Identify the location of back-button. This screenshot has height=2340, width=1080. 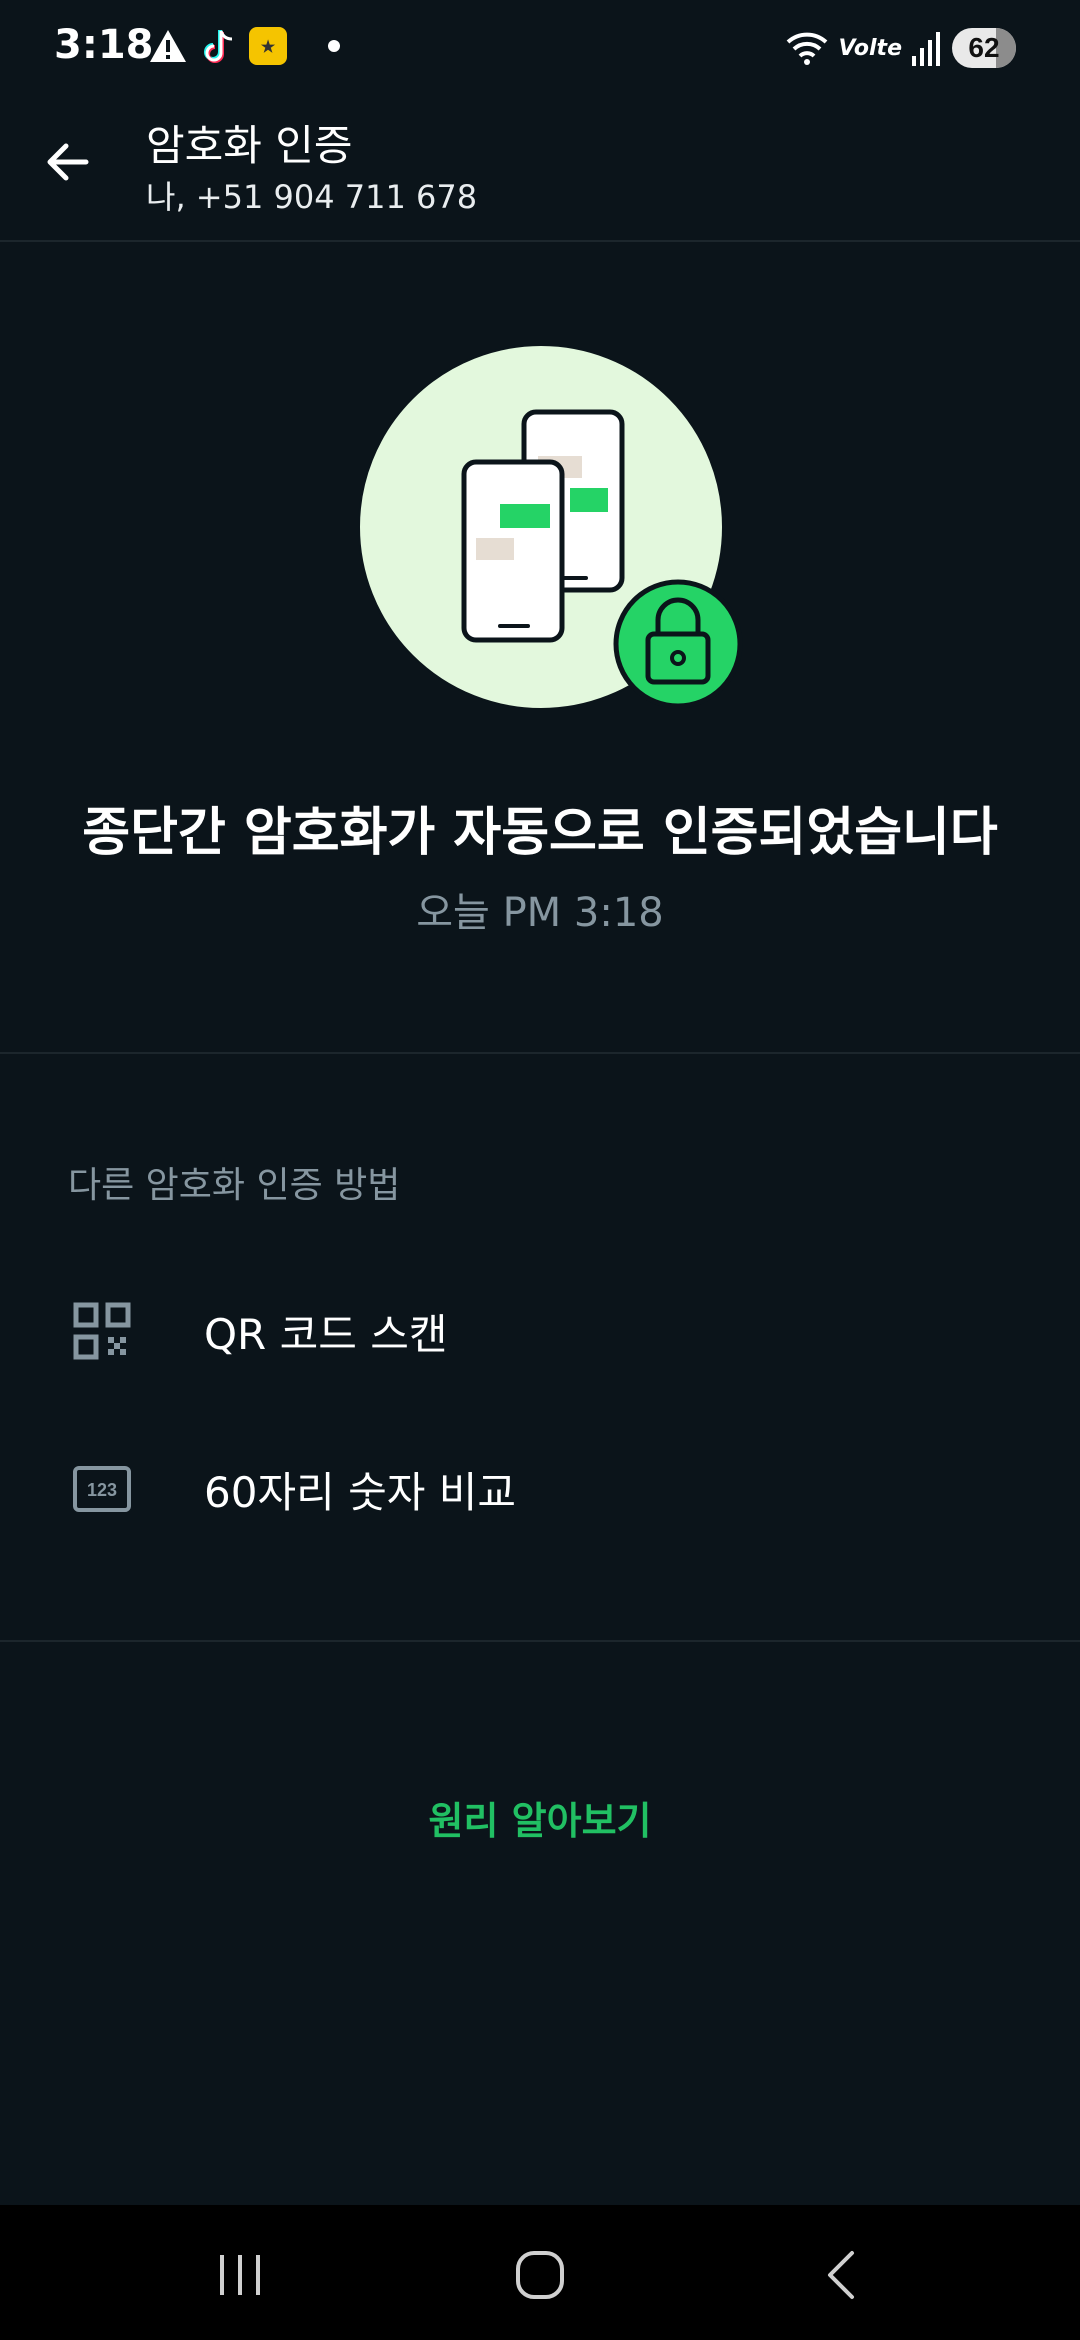
(68, 162).